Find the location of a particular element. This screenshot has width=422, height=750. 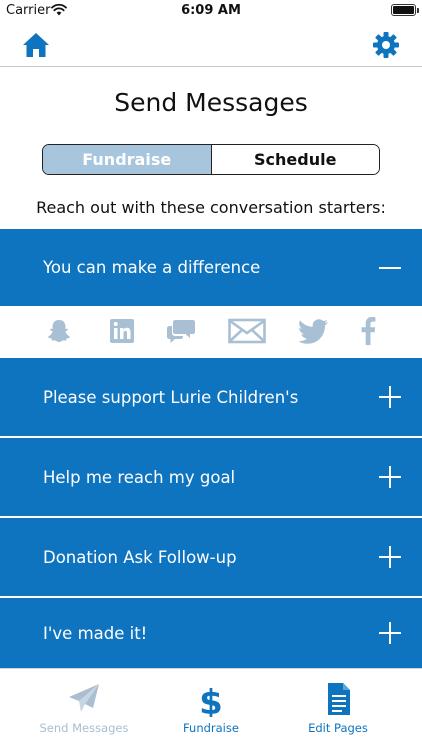

message-item-label: You can make a difference is located at coordinates (152, 267).